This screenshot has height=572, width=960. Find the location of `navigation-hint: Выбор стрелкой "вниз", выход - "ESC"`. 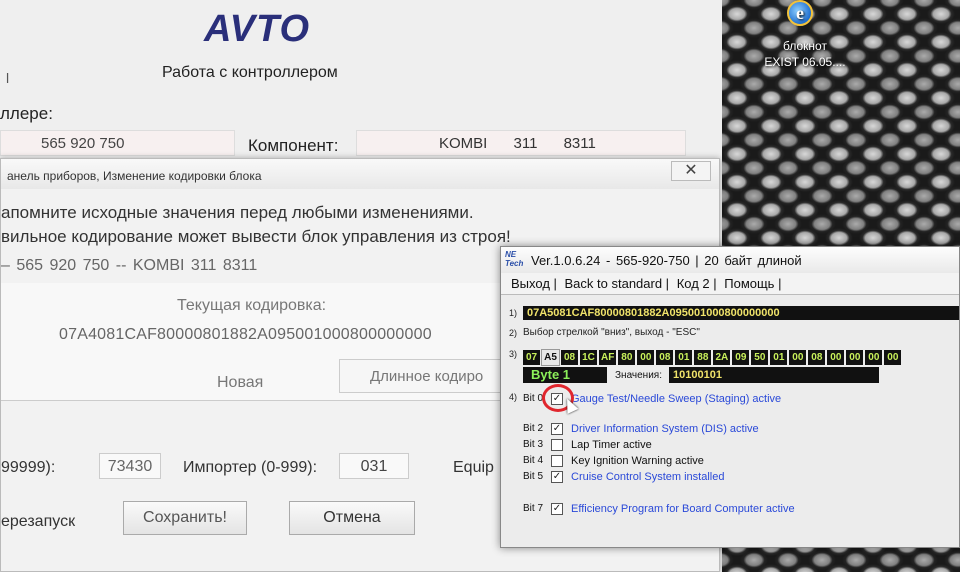

navigation-hint: Выбор стрелкой "вниз", выход - "ESC" is located at coordinates (611, 332).